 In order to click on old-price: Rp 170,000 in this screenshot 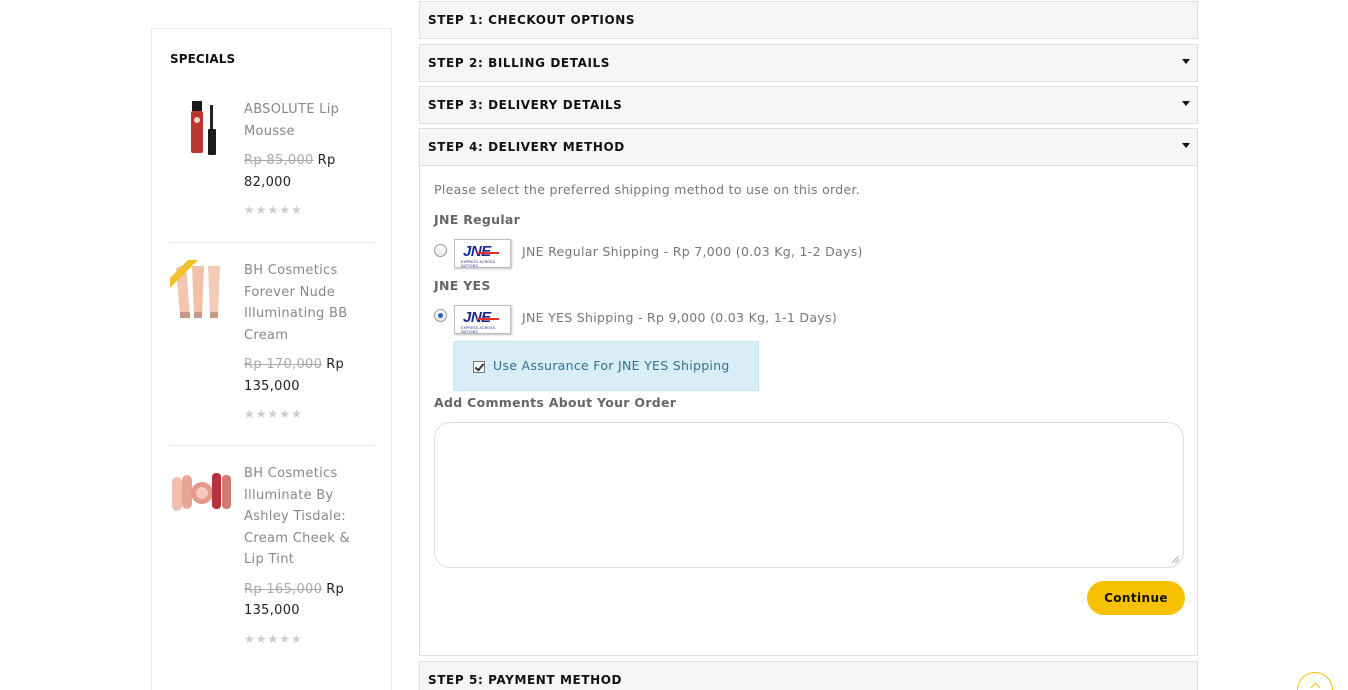, I will do `click(283, 364)`.